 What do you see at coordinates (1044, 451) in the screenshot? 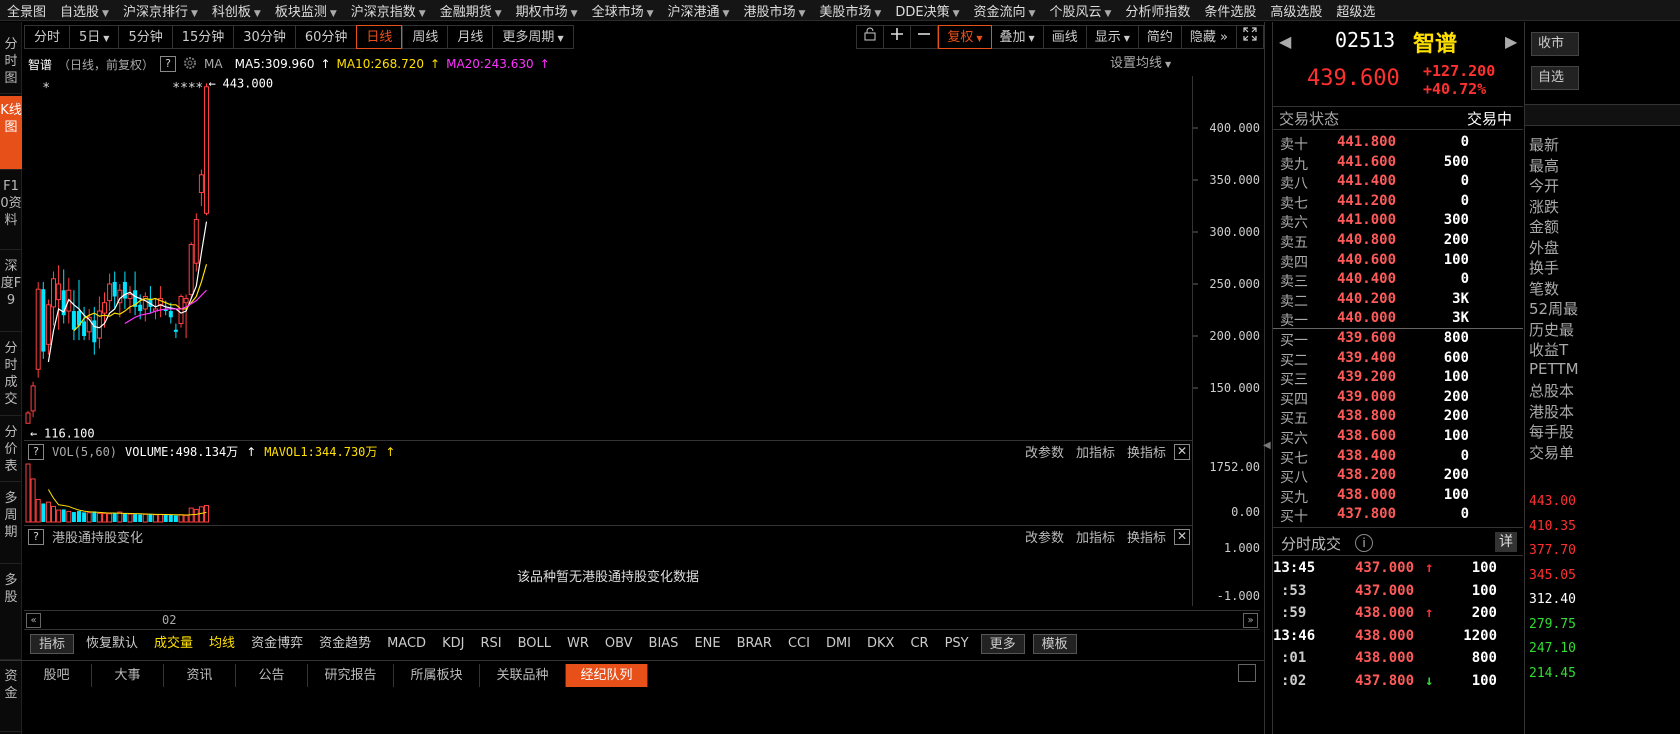
I see `vol-change-params-button: 改参数` at bounding box center [1044, 451].